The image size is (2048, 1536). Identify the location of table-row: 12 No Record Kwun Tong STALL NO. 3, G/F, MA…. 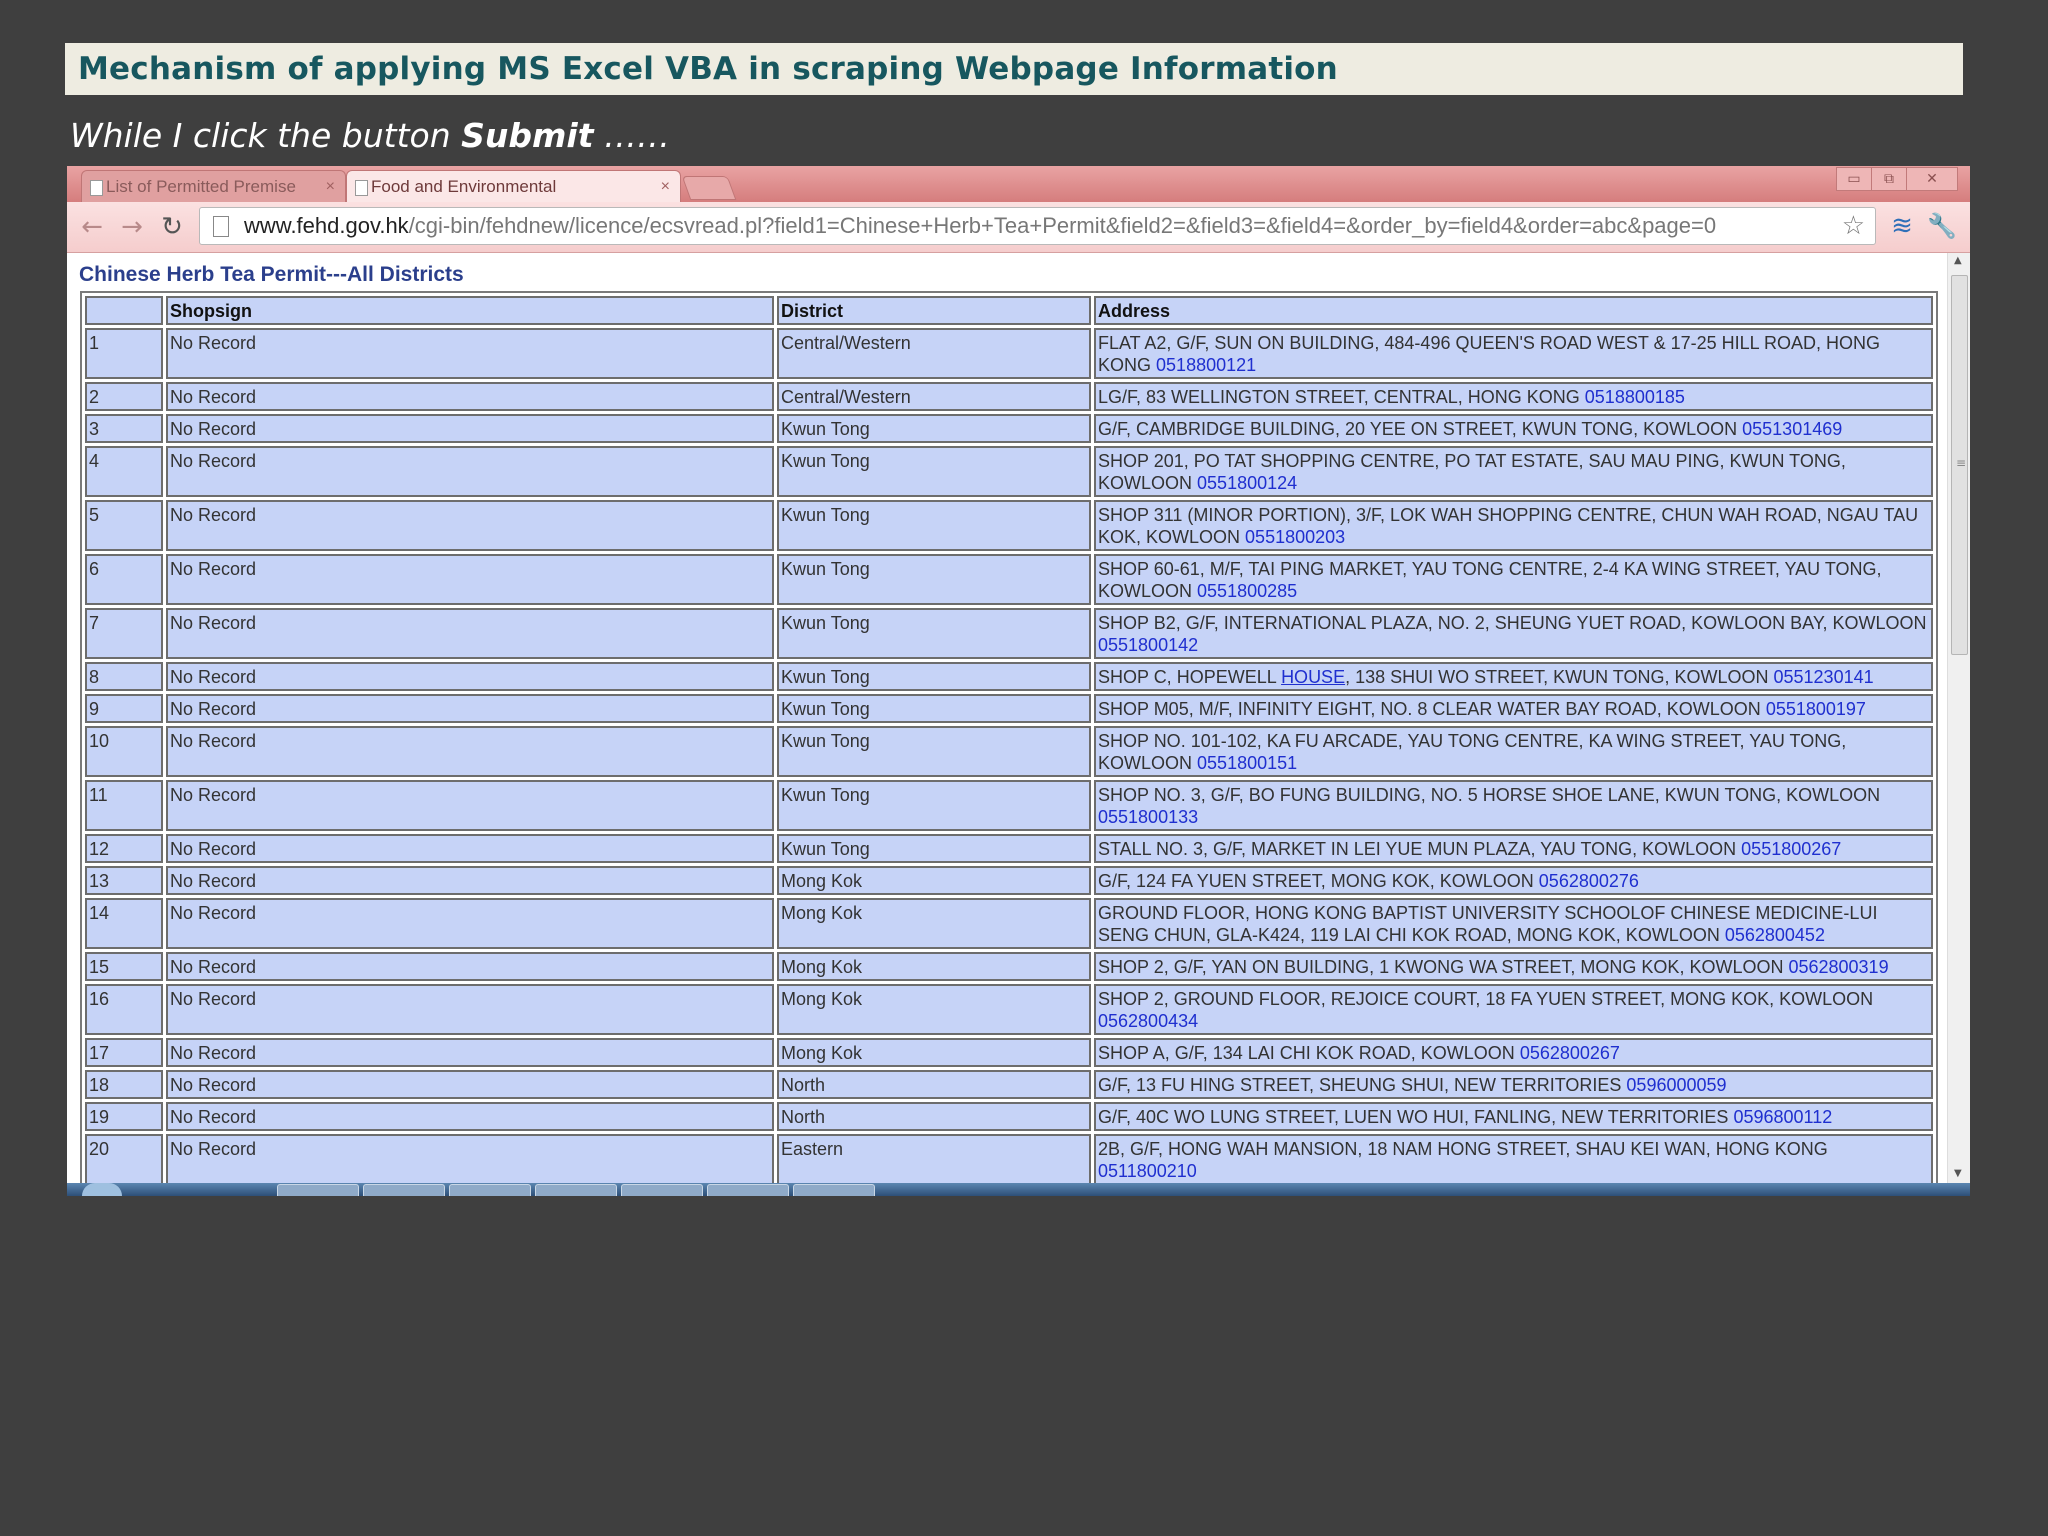
(1009, 848).